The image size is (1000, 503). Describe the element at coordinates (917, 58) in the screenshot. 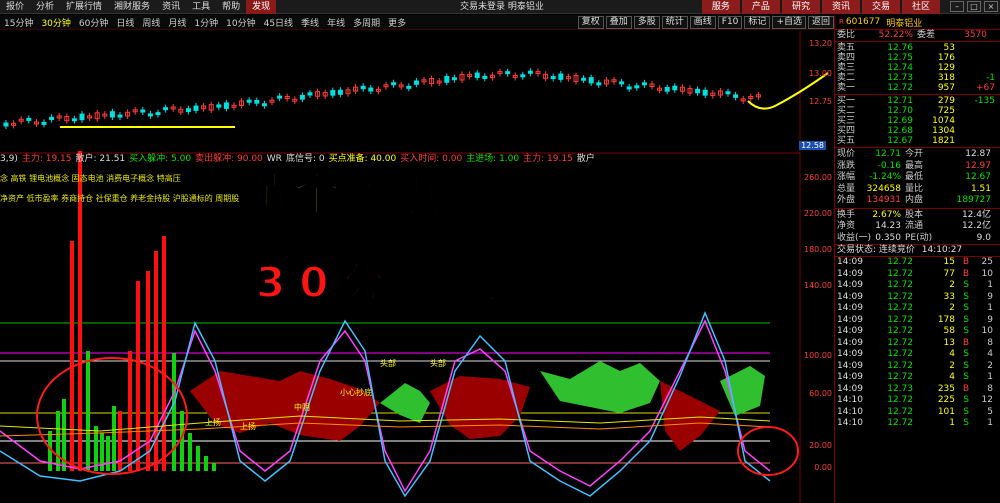

I see `ask-row: 卖四 12.75 176` at that location.